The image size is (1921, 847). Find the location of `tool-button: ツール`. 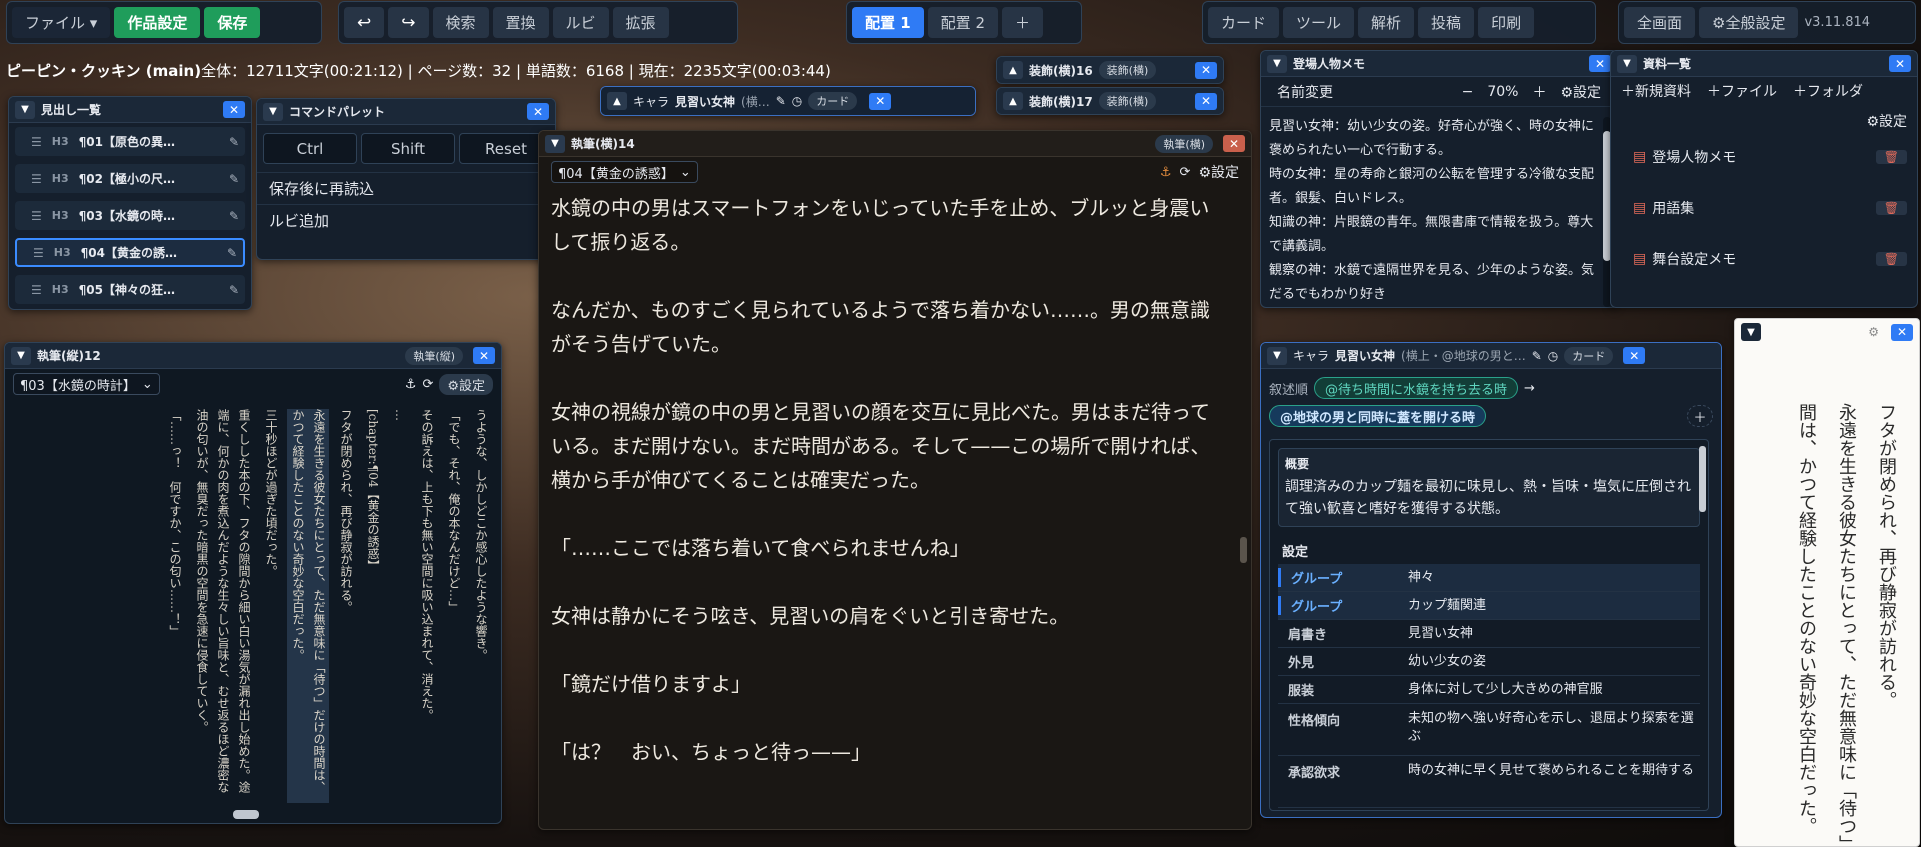

tool-button: ツール is located at coordinates (1319, 22).